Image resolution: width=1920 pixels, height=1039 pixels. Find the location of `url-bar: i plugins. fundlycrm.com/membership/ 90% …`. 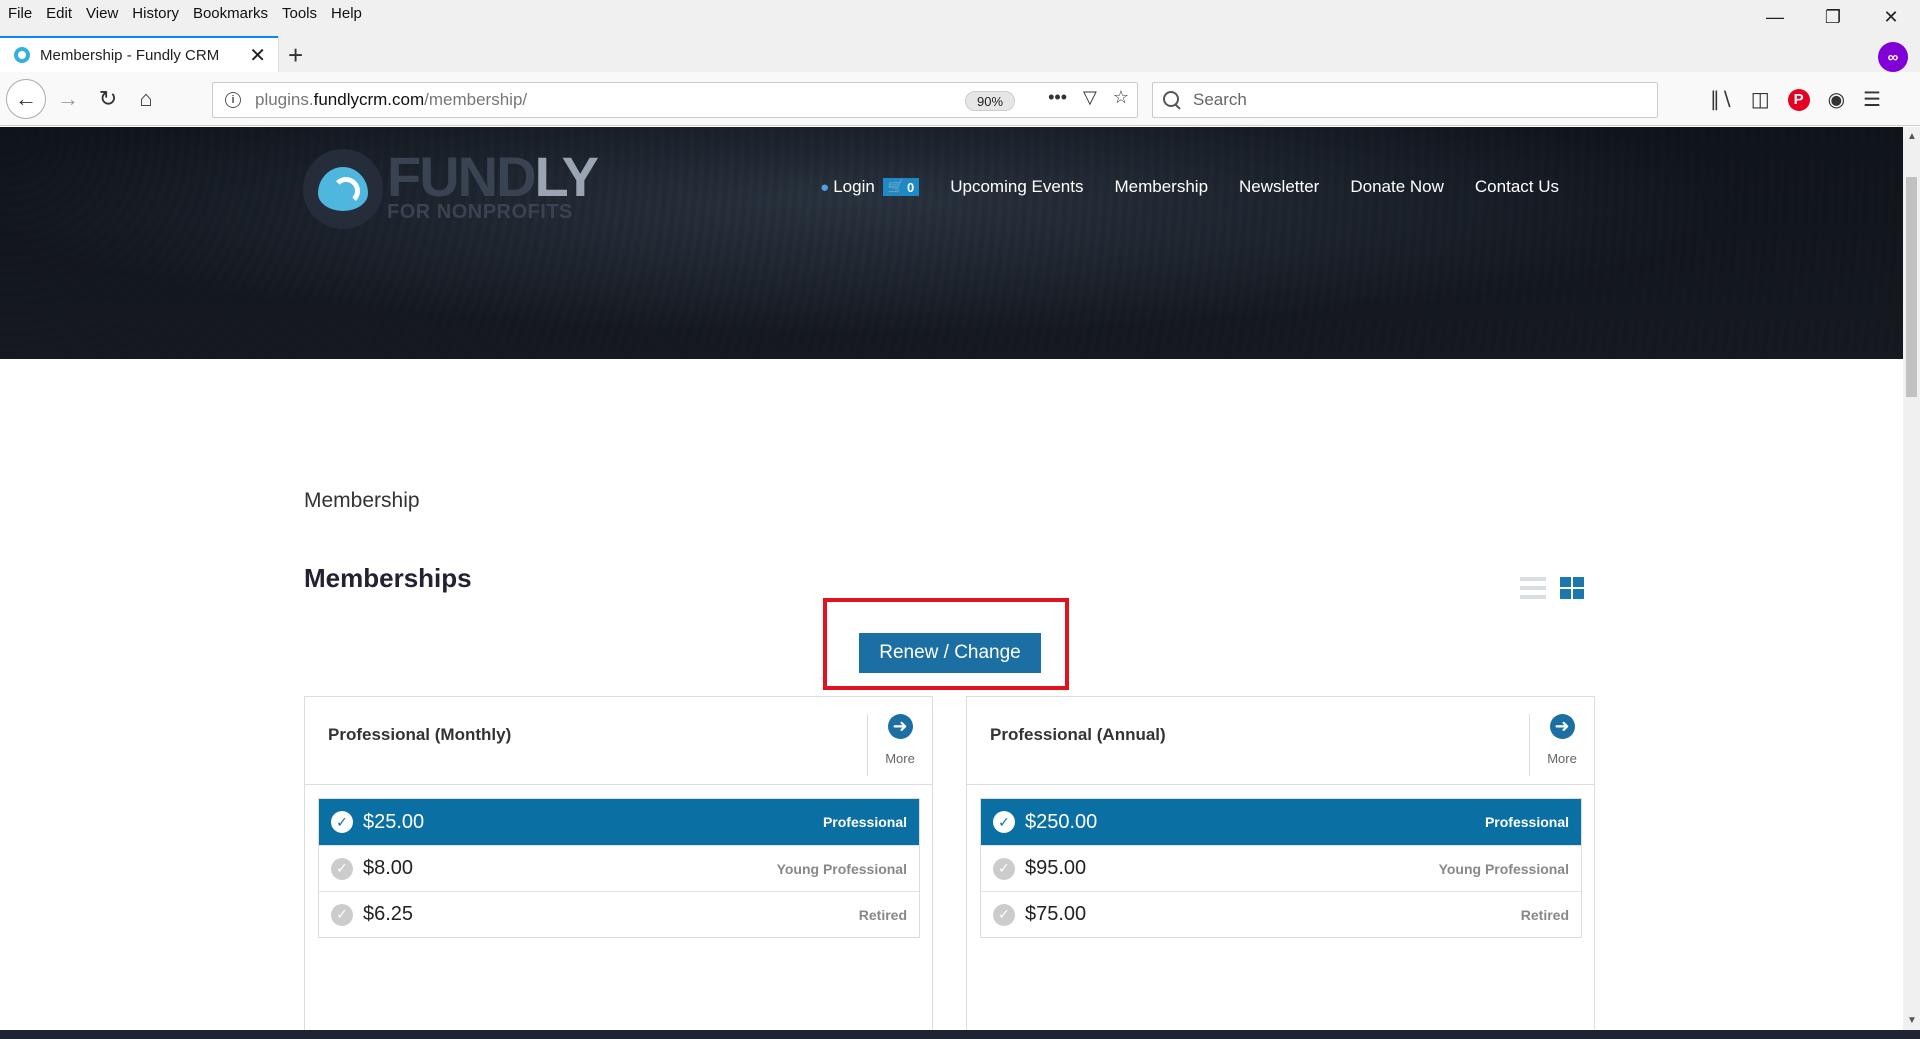

url-bar: i plugins. fundlycrm.com/membership/ 90% … is located at coordinates (675, 100).